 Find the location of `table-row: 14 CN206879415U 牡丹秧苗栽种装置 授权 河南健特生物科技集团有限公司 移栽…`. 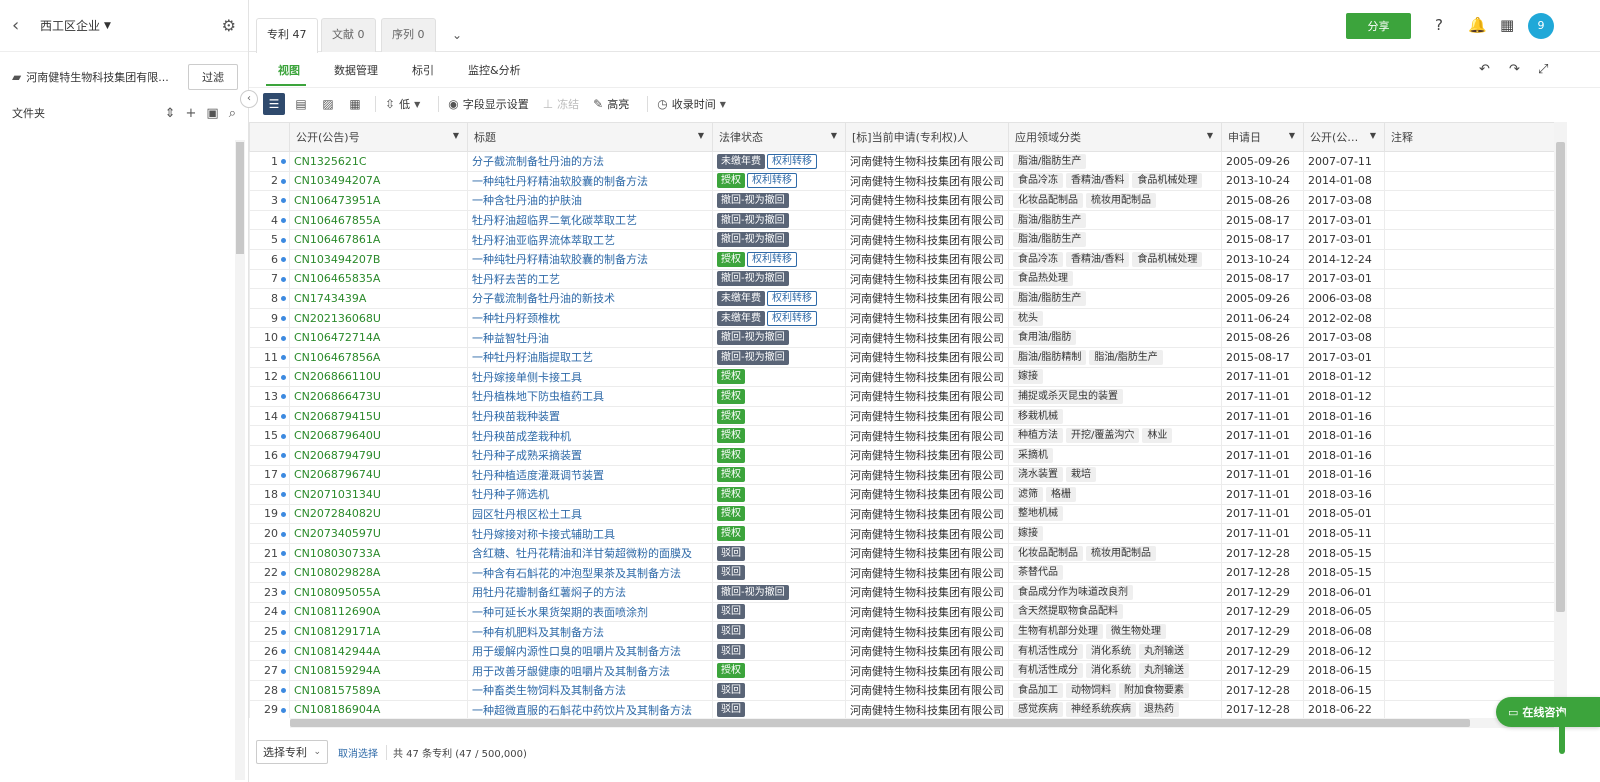

table-row: 14 CN206879415U 牡丹秧苗栽种装置 授权 河南健特生物科技集团有限公司 移栽… is located at coordinates (901, 416).